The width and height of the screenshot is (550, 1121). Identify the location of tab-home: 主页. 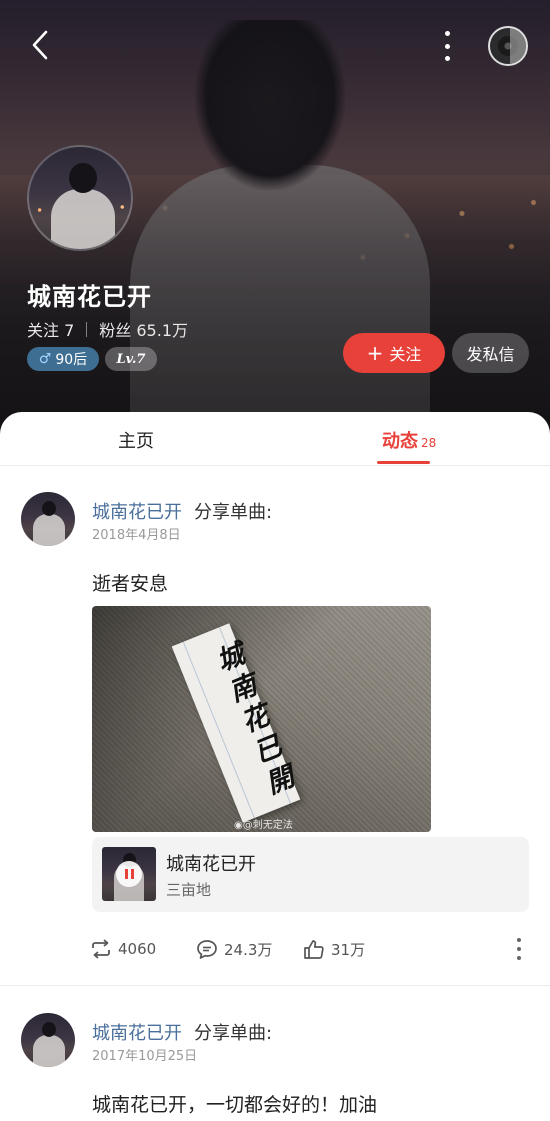
(136, 440).